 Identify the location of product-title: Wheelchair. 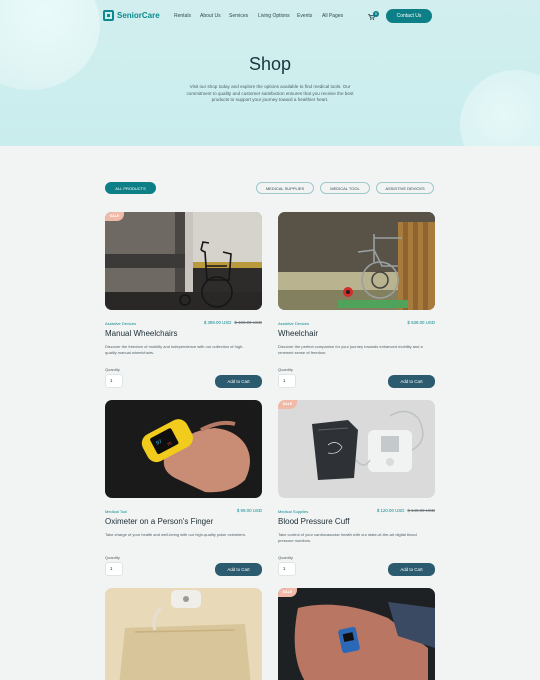
(298, 333).